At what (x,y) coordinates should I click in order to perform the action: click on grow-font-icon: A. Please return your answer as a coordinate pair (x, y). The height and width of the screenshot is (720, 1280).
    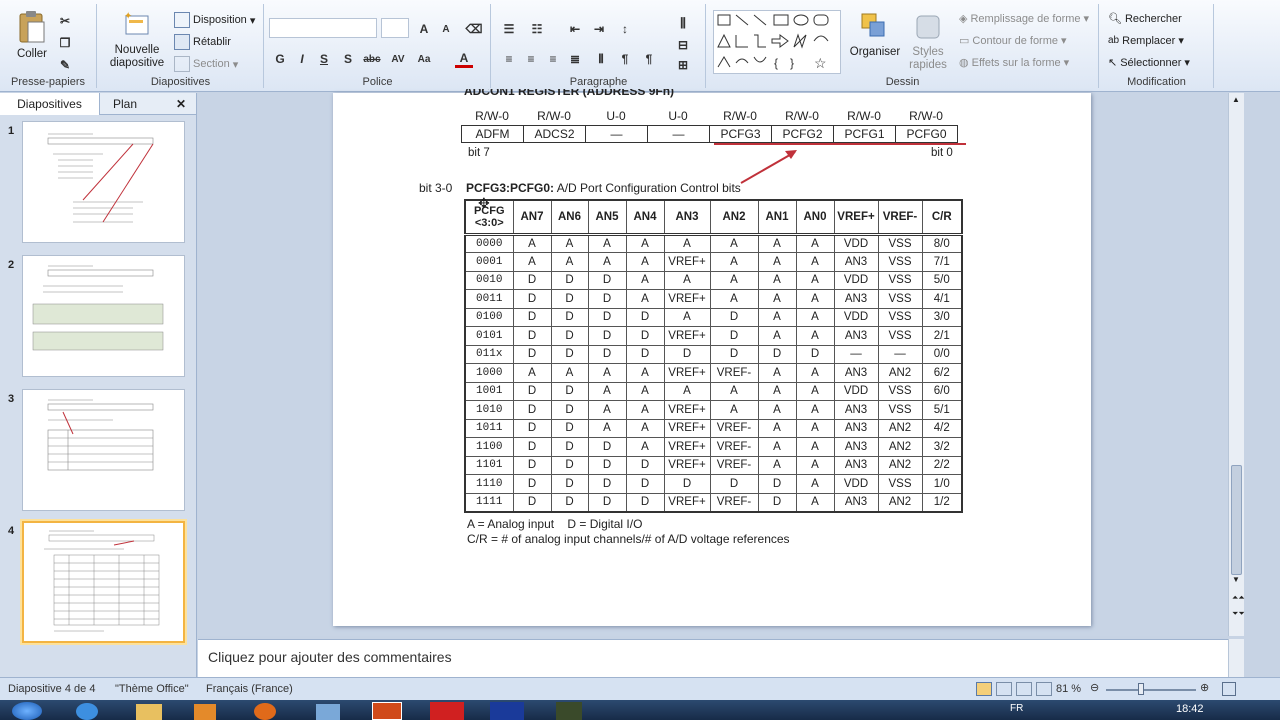
    Looking at the image, I should click on (424, 29).